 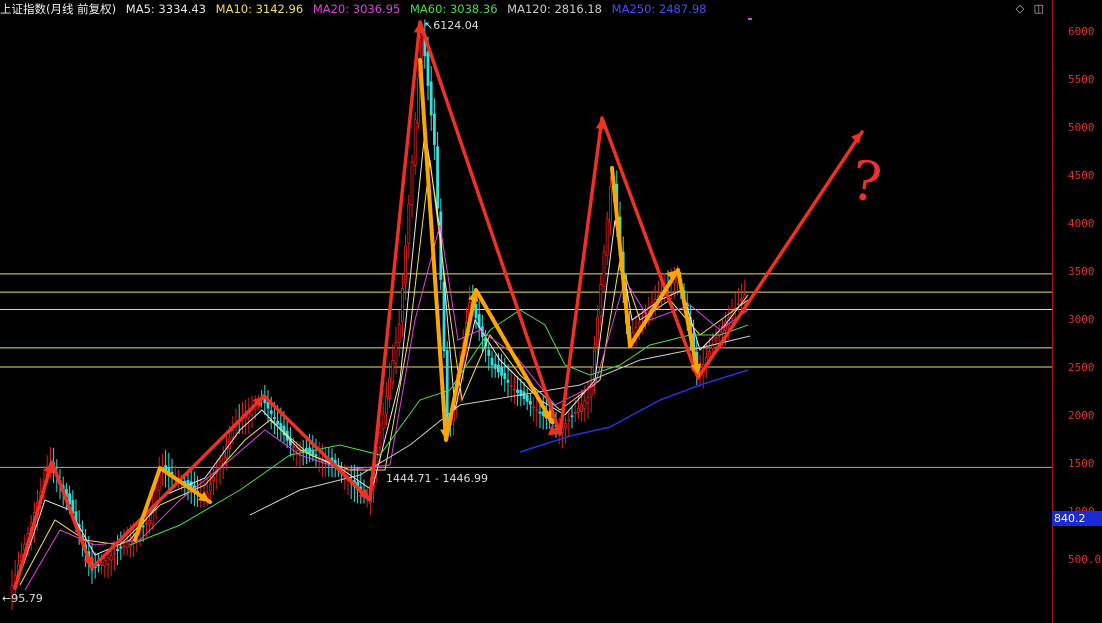 What do you see at coordinates (500, 425) in the screenshot?
I see `ma120-line` at bounding box center [500, 425].